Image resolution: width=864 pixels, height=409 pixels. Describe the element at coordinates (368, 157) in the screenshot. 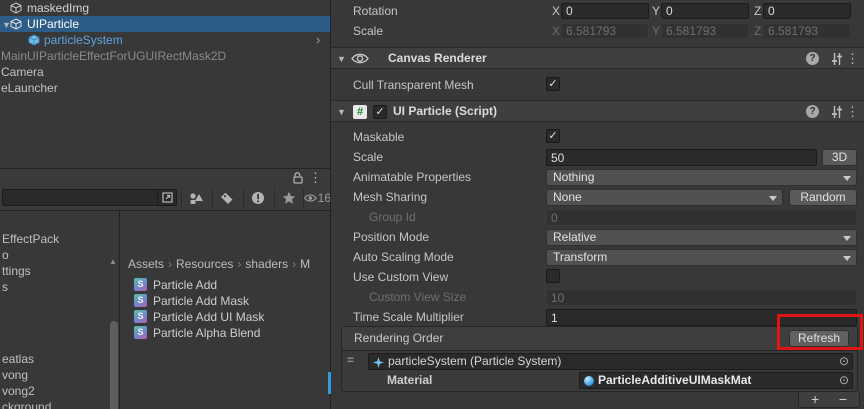

I see `particle-scale-label: Scale` at that location.